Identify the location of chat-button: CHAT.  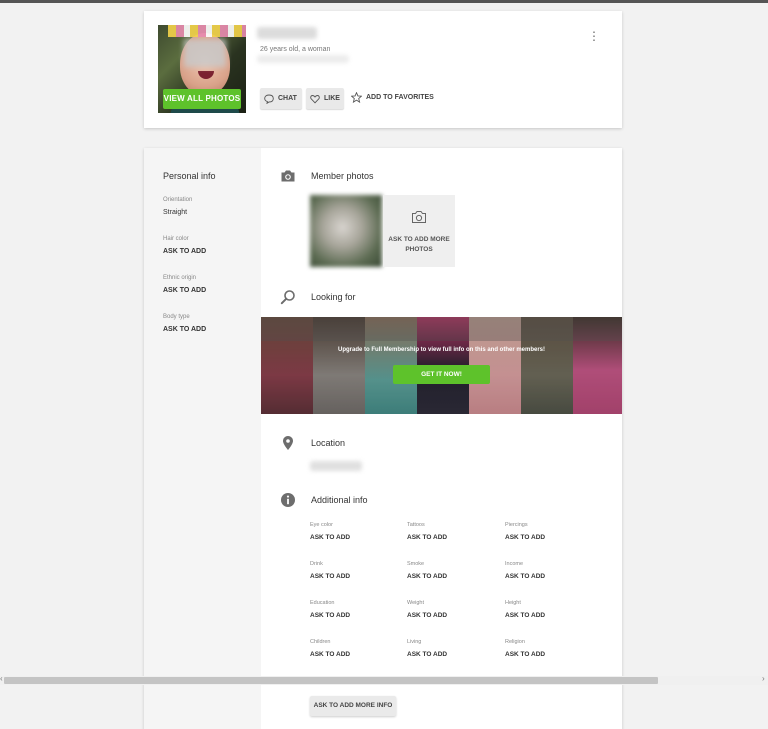
(281, 98).